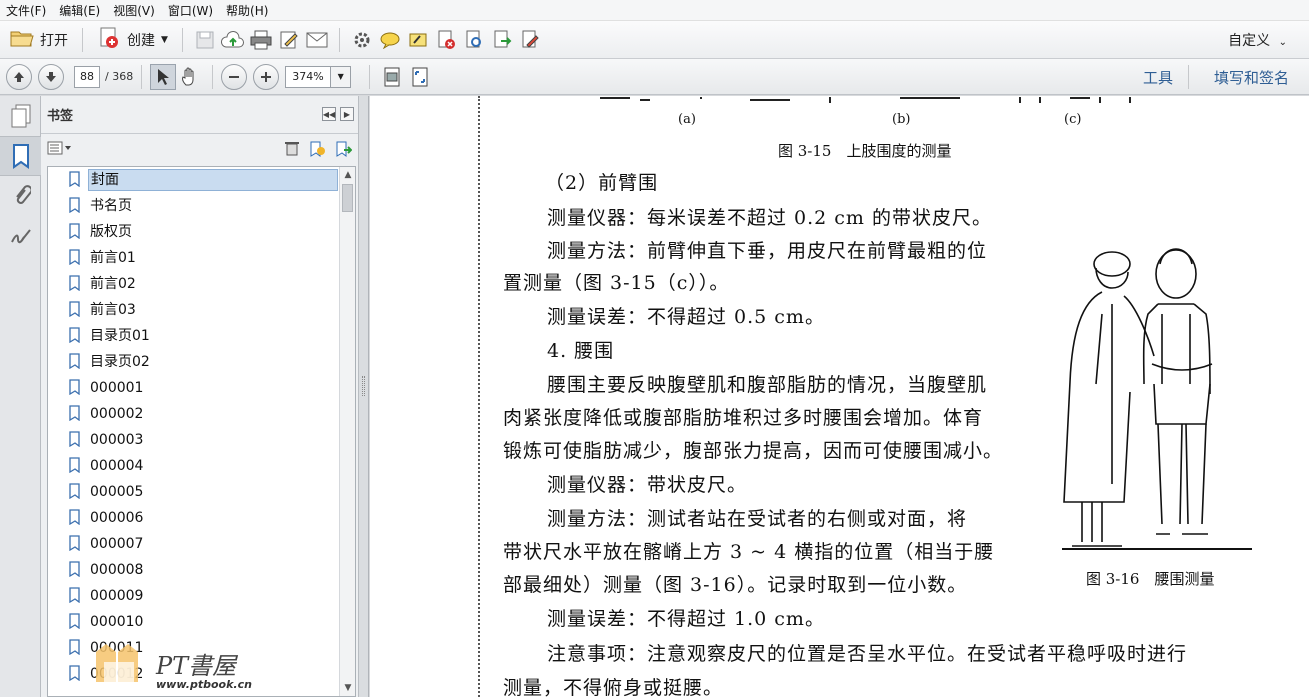 The width and height of the screenshot is (1309, 697). I want to click on bookmark-item: 000008, so click(201, 570).